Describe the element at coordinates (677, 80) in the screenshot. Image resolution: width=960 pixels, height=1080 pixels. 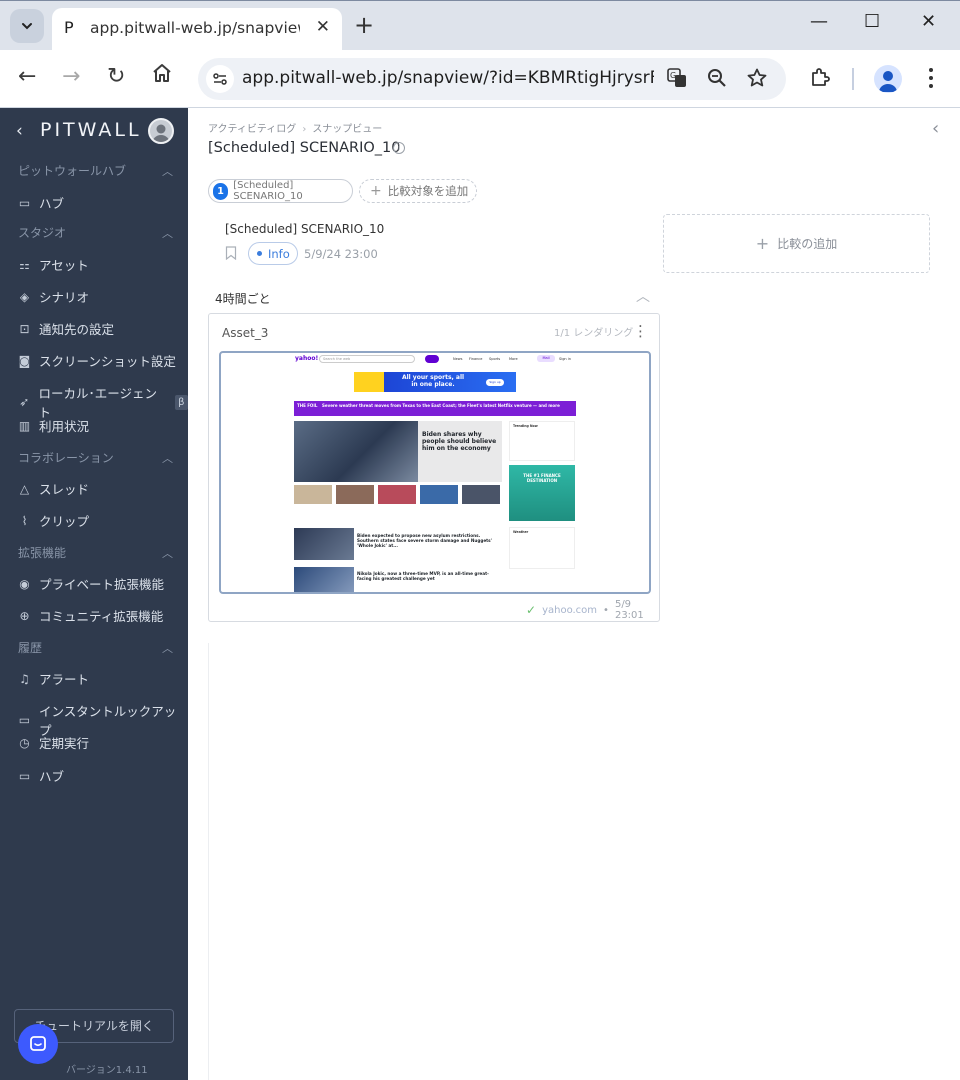
I see `translate-icon: G` at that location.